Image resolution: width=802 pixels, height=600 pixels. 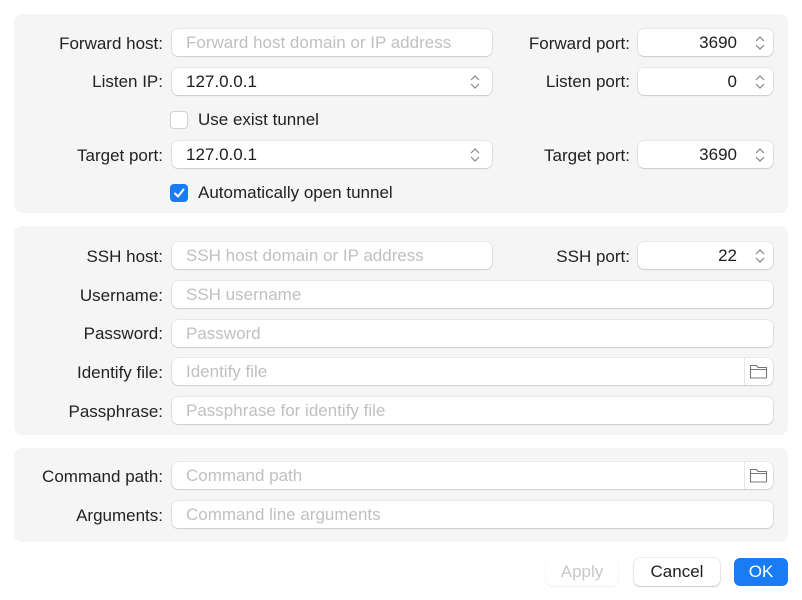 I want to click on listen-port-stepper: 0, so click(x=705, y=81).